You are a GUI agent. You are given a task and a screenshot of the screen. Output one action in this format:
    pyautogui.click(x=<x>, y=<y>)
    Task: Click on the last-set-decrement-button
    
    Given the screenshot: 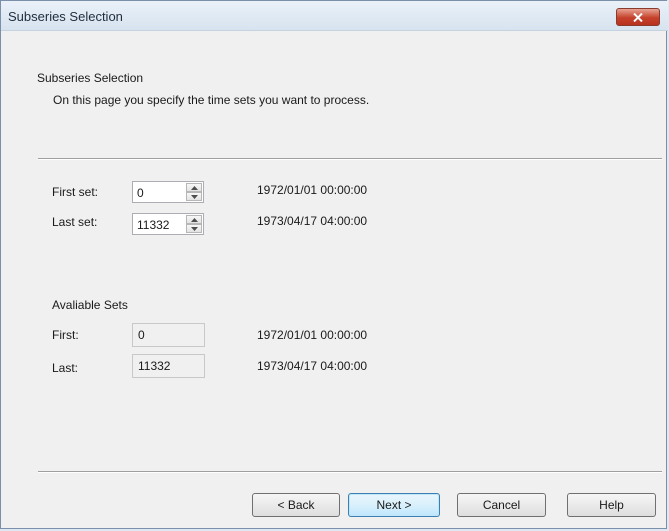 What is the action you would take?
    pyautogui.click(x=194, y=228)
    